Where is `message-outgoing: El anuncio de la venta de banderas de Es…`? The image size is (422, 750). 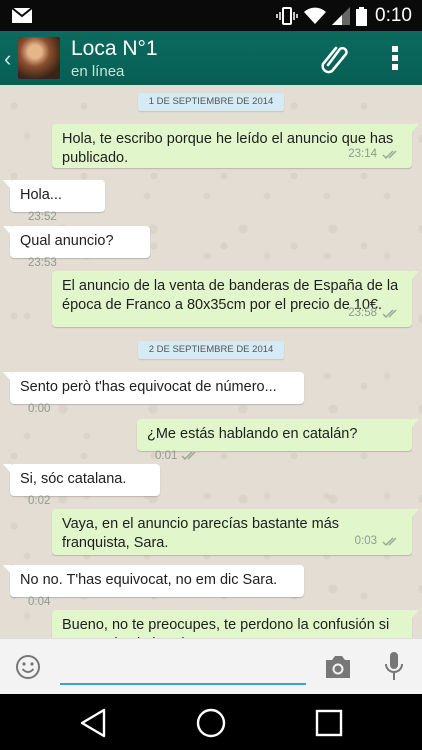 message-outgoing: El anuncio de la venta de banderas de Es… is located at coordinates (235, 299).